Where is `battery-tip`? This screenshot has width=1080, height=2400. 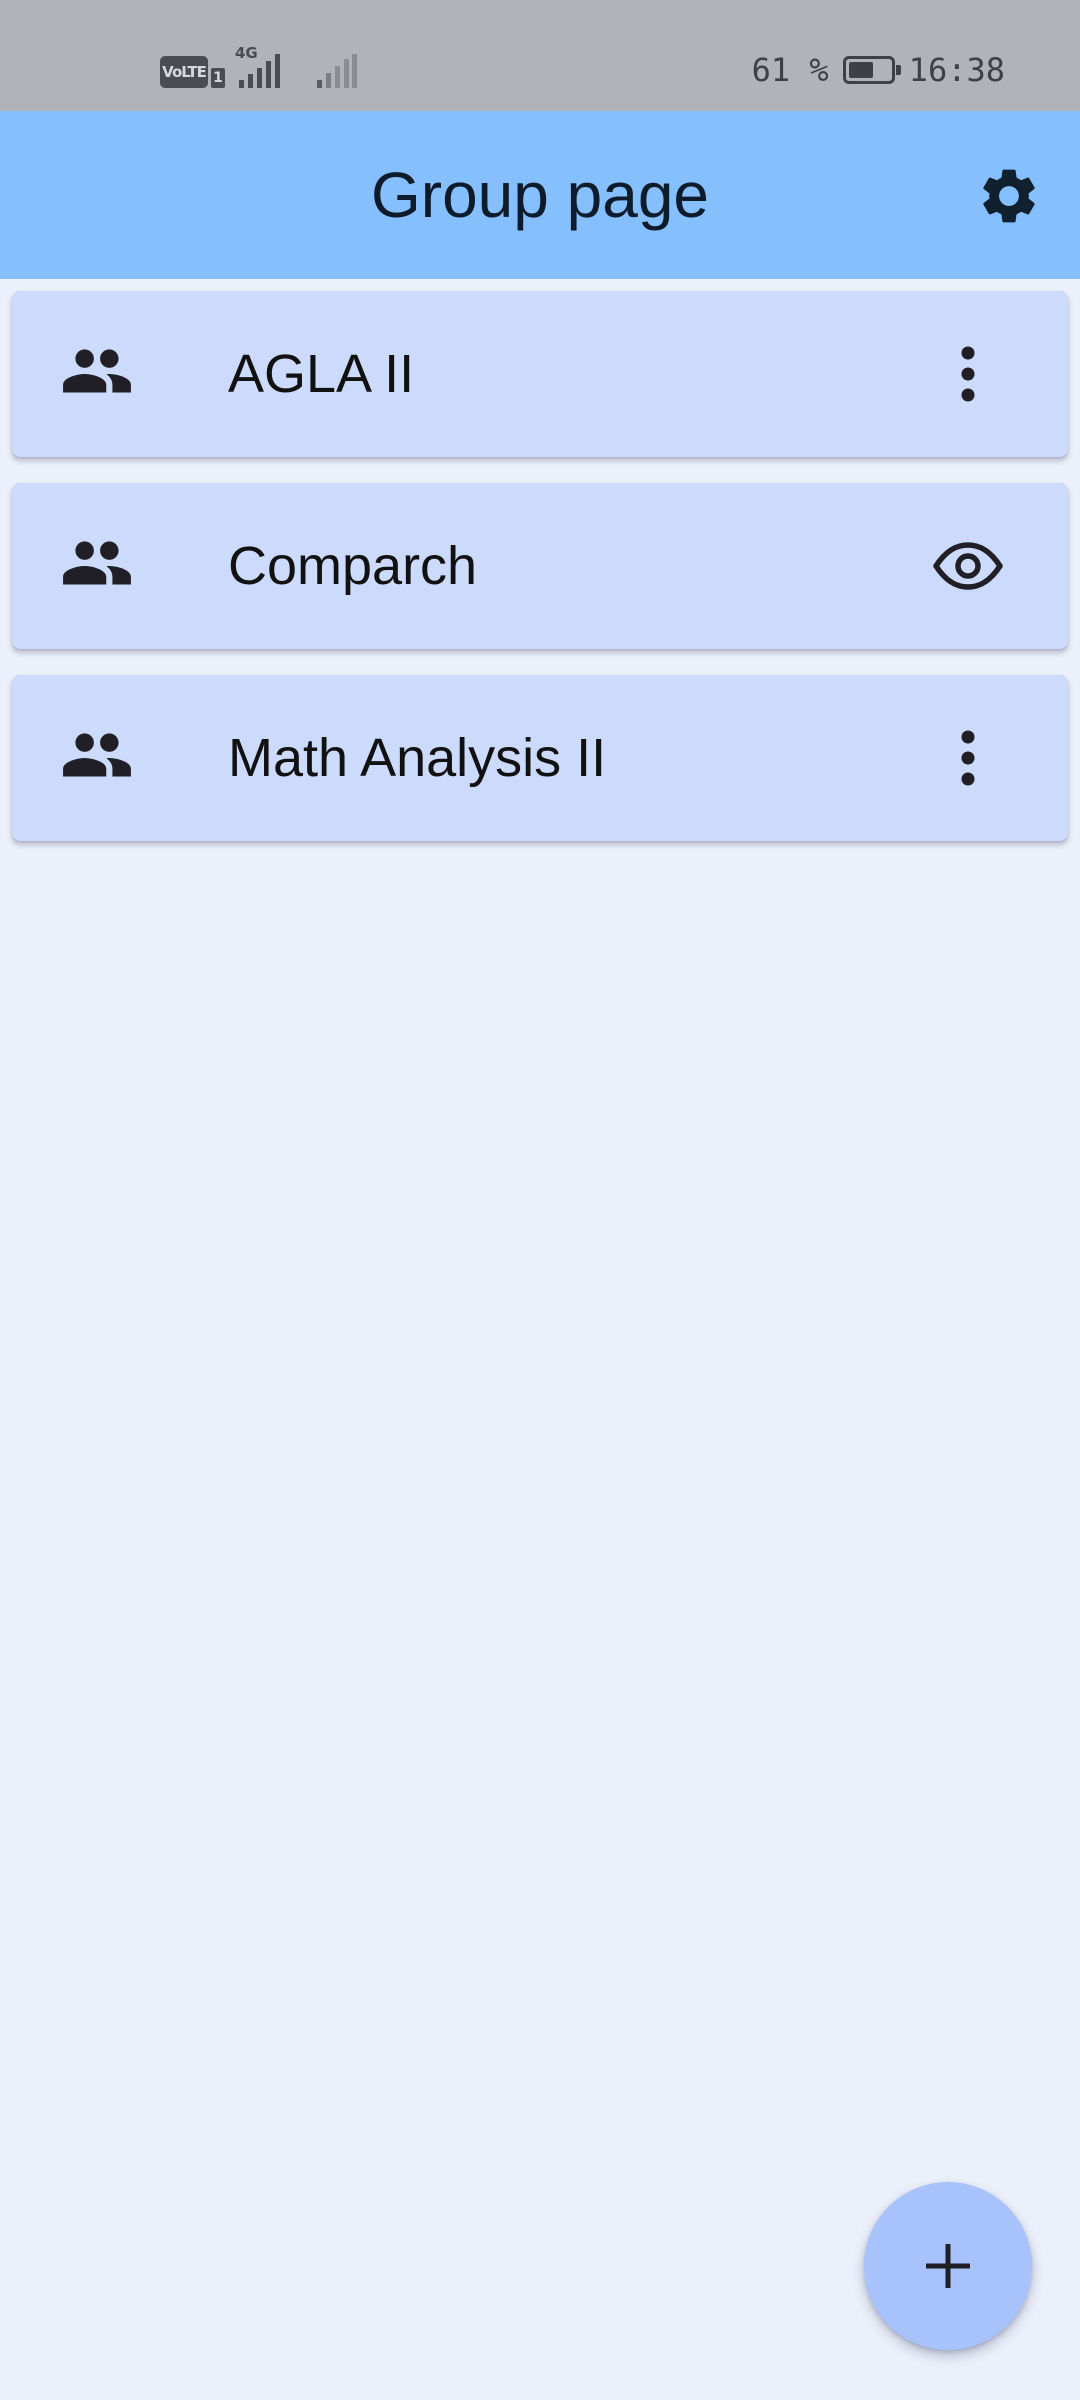 battery-tip is located at coordinates (898, 70).